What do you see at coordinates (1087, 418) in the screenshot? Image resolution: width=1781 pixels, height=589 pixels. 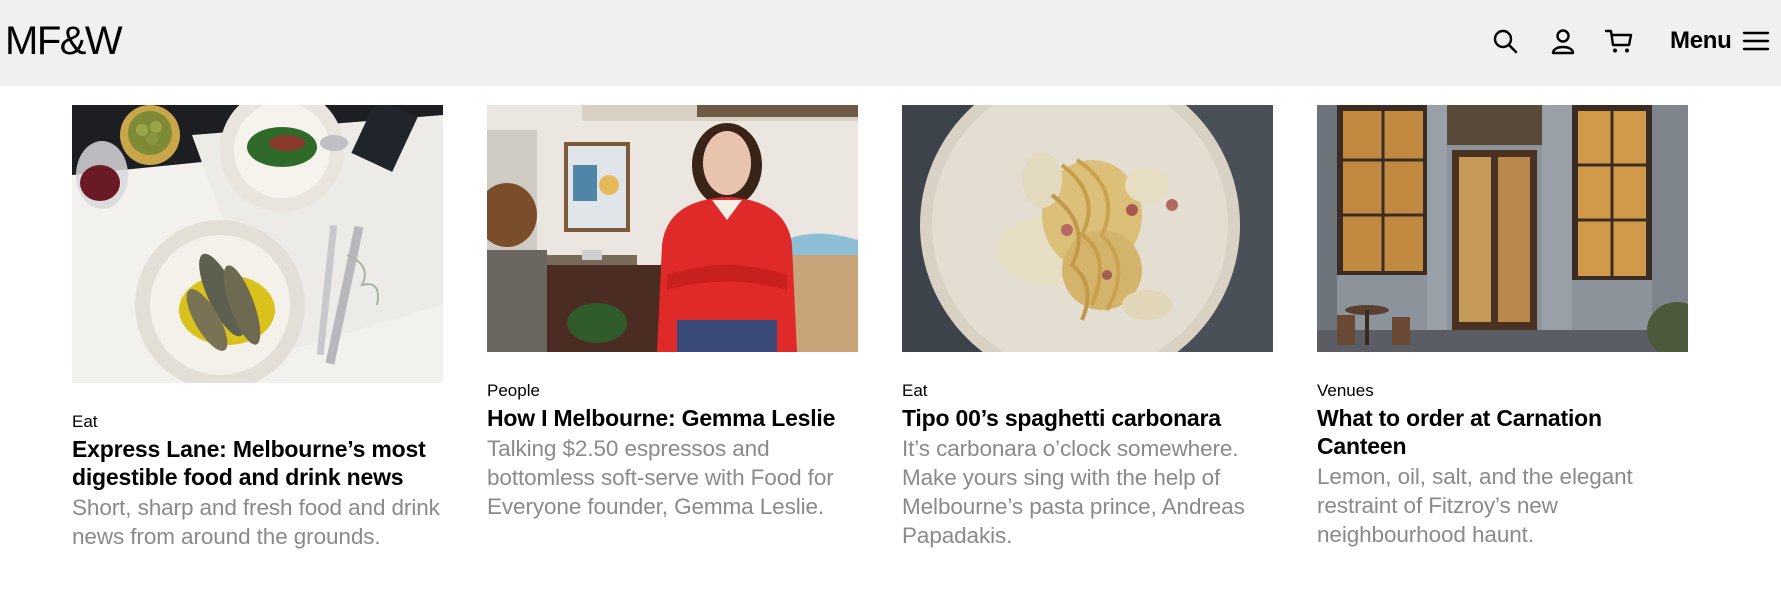 I see `article-title: Tipo 00’s spaghetti carbonara` at bounding box center [1087, 418].